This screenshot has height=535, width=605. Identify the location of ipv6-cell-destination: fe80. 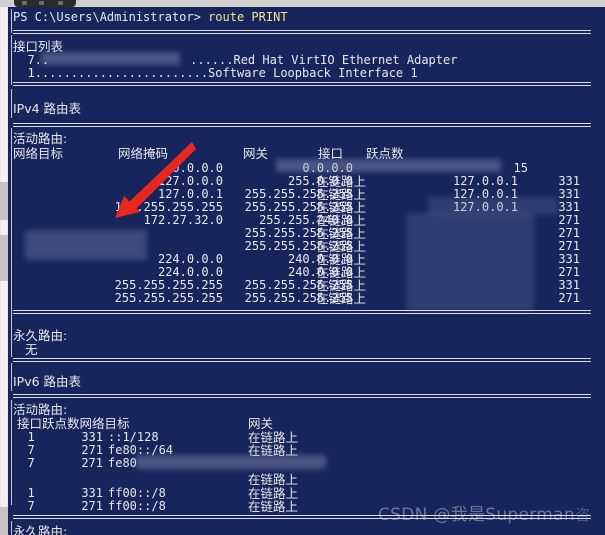
(122, 463).